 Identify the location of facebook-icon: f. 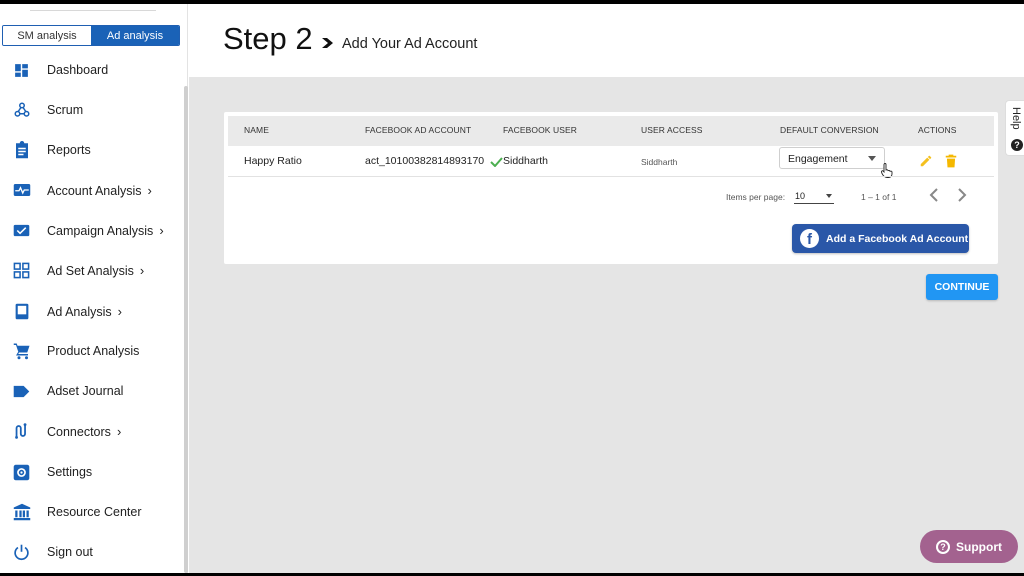
(809, 238).